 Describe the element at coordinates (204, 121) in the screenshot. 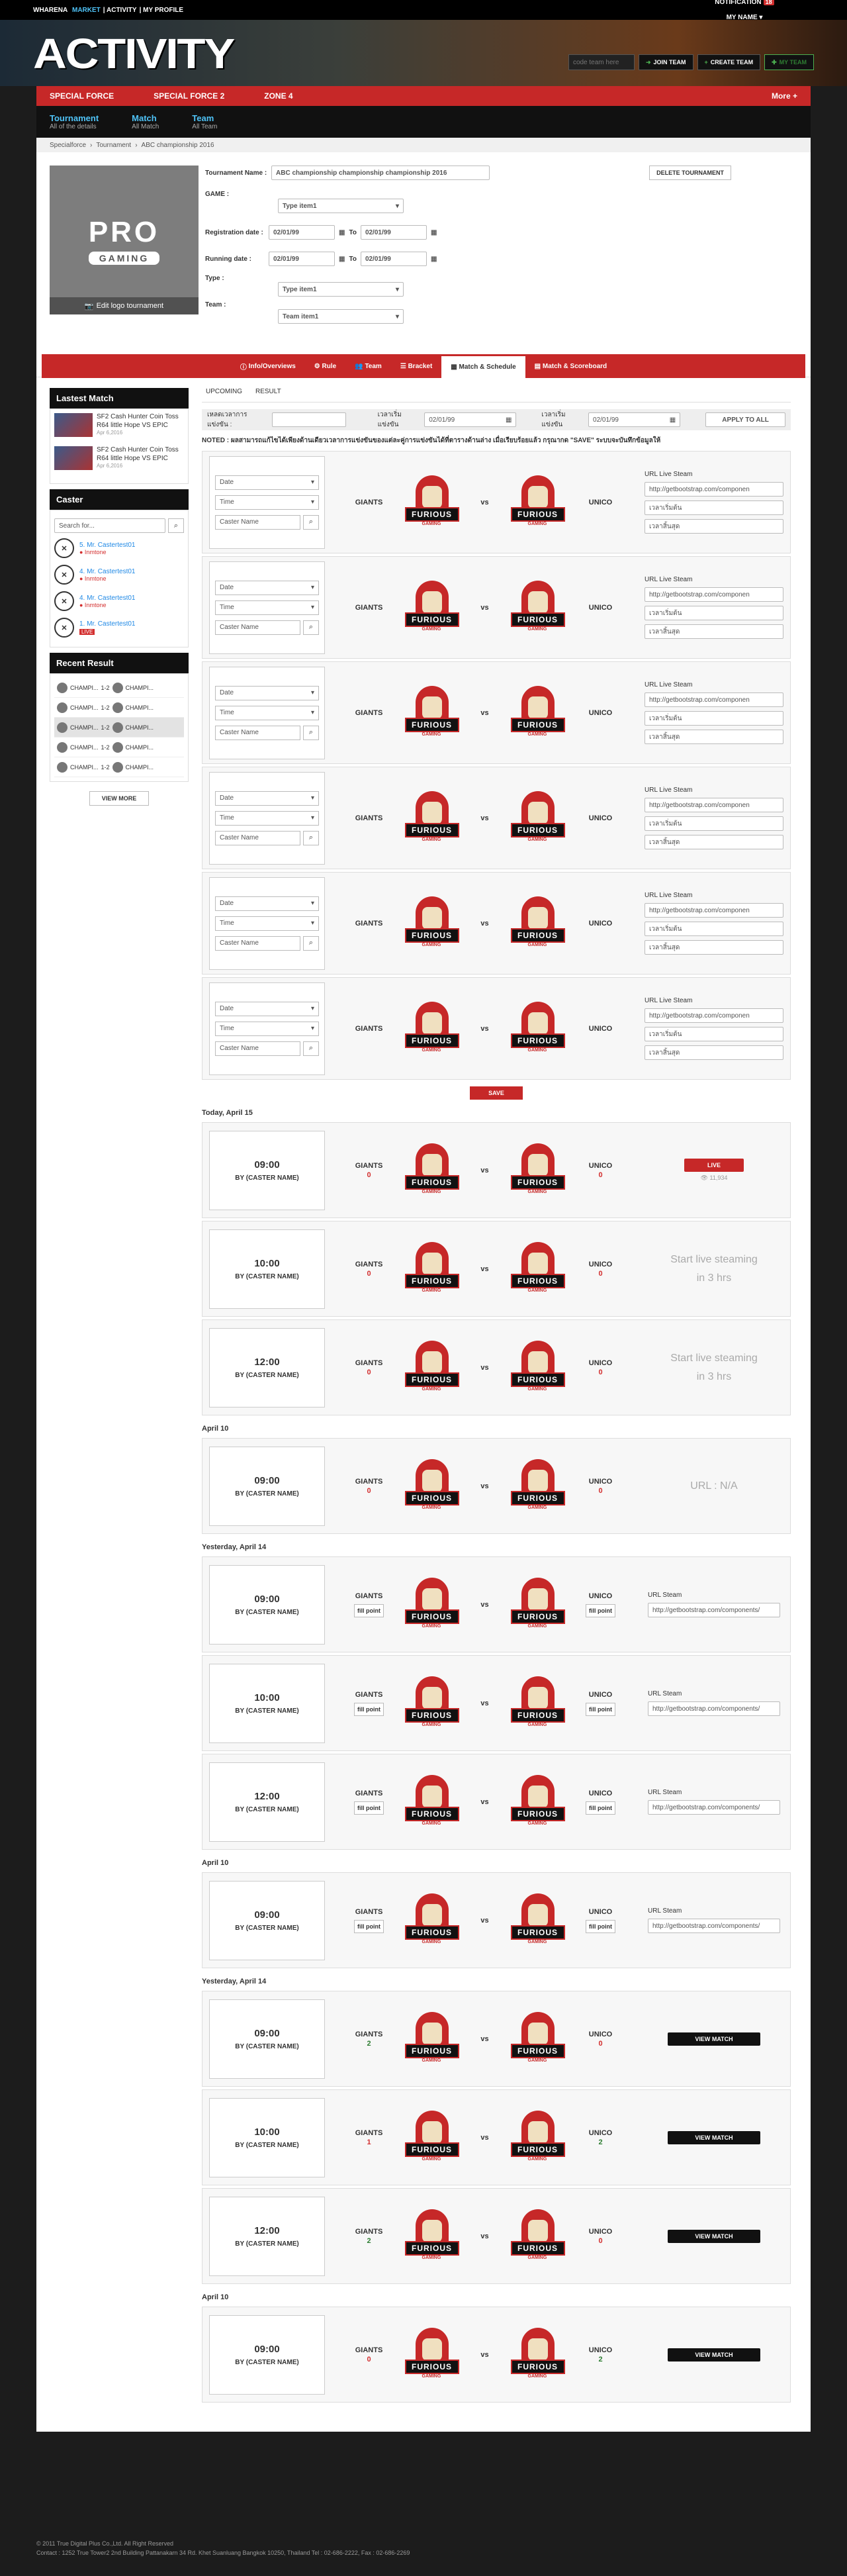

I see `subnav-team: Team All Team` at that location.